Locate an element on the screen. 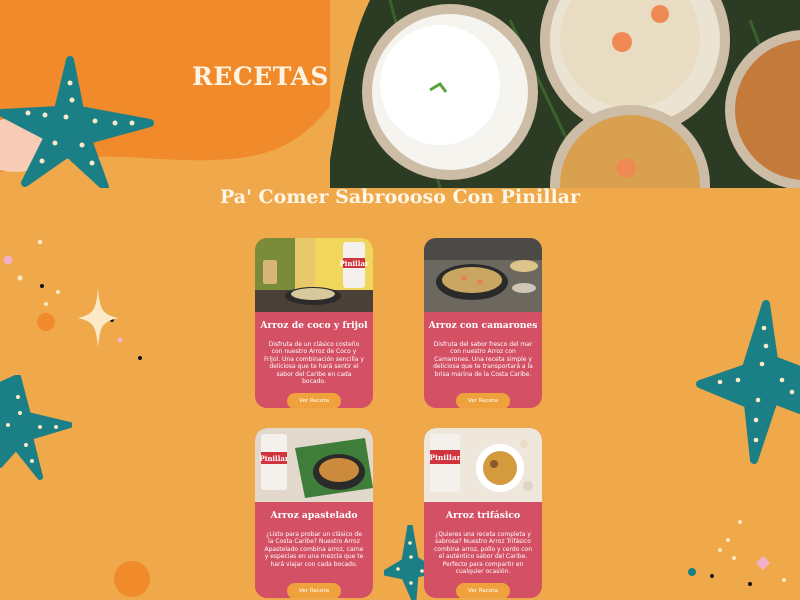 This screenshot has height=600, width=800. hero-title: RECETAS is located at coordinates (260, 76).